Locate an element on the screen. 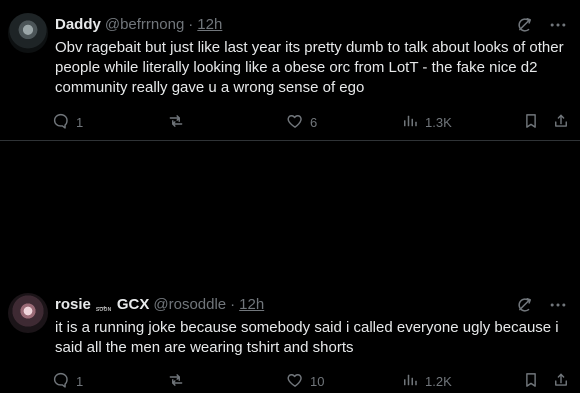 The image size is (580, 393). like-button: 6 is located at coordinates (301, 123).